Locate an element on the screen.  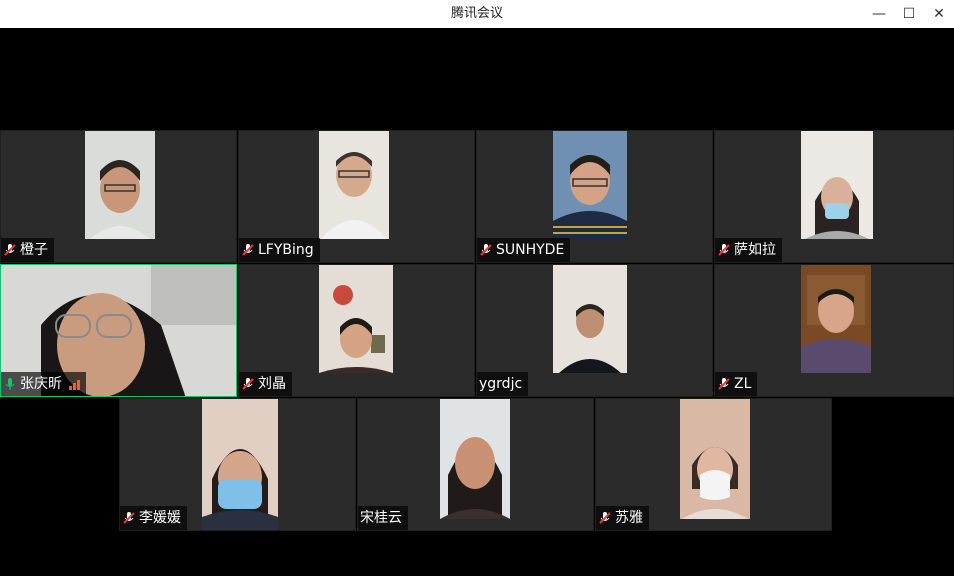
participant-tile: LFYBing is located at coordinates (356, 196).